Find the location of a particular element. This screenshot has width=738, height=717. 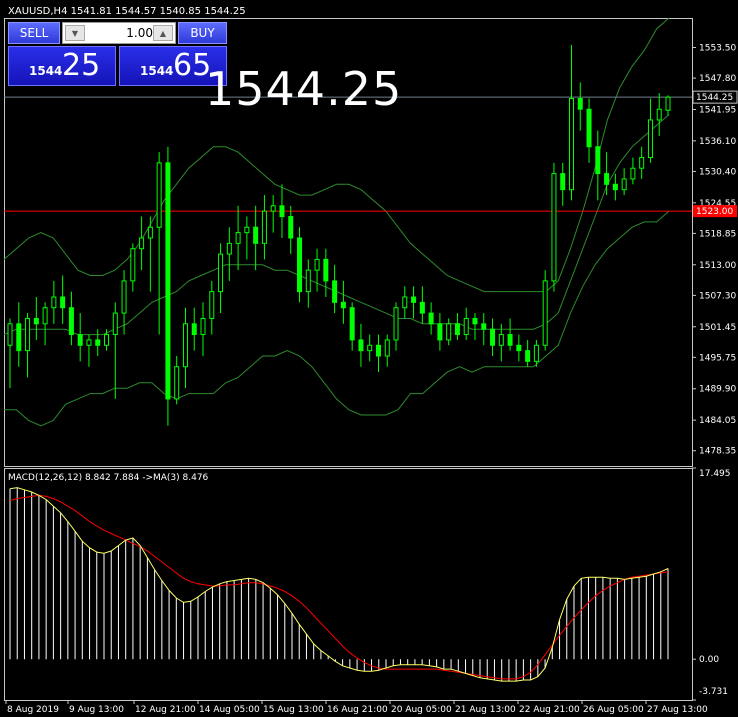

lot-increase-arrow-icon: ▲ is located at coordinates (163, 33).